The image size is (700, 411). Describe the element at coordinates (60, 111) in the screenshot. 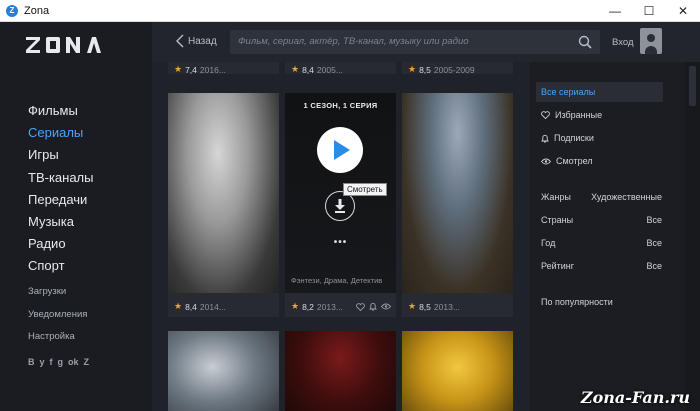

I see `nav-item-movies: Фильмы` at that location.